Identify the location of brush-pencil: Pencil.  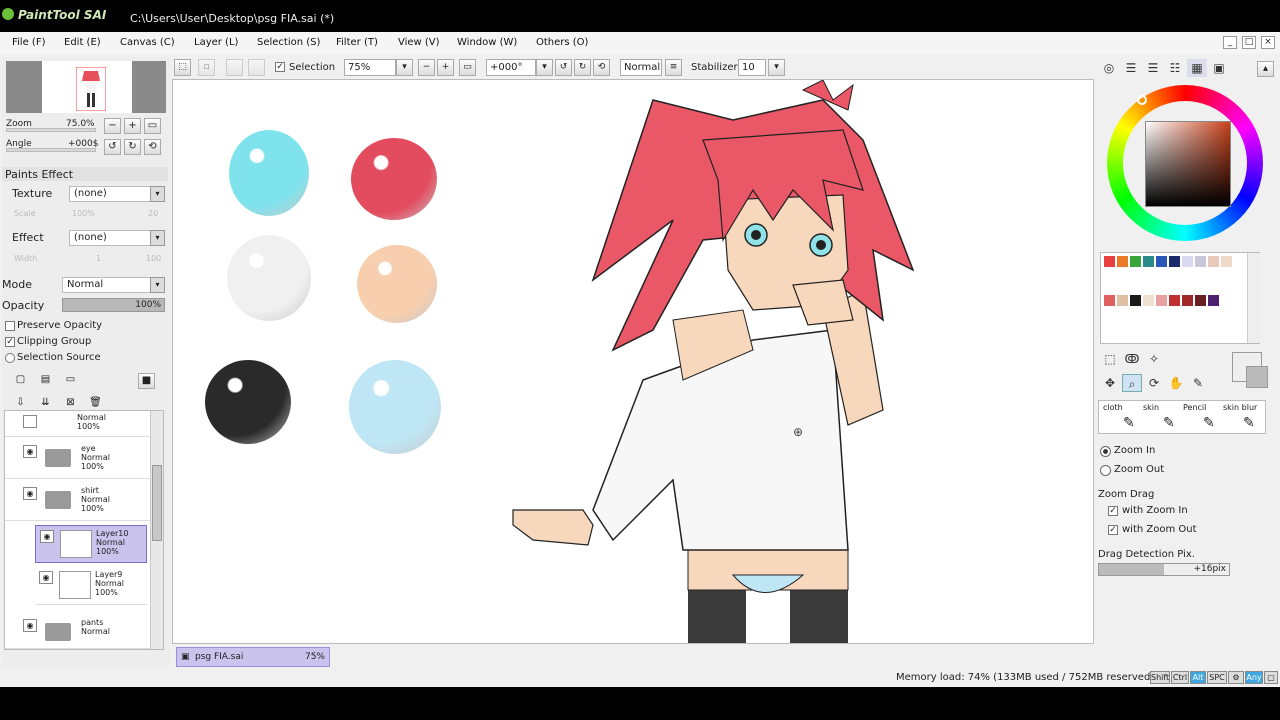
(1194, 407).